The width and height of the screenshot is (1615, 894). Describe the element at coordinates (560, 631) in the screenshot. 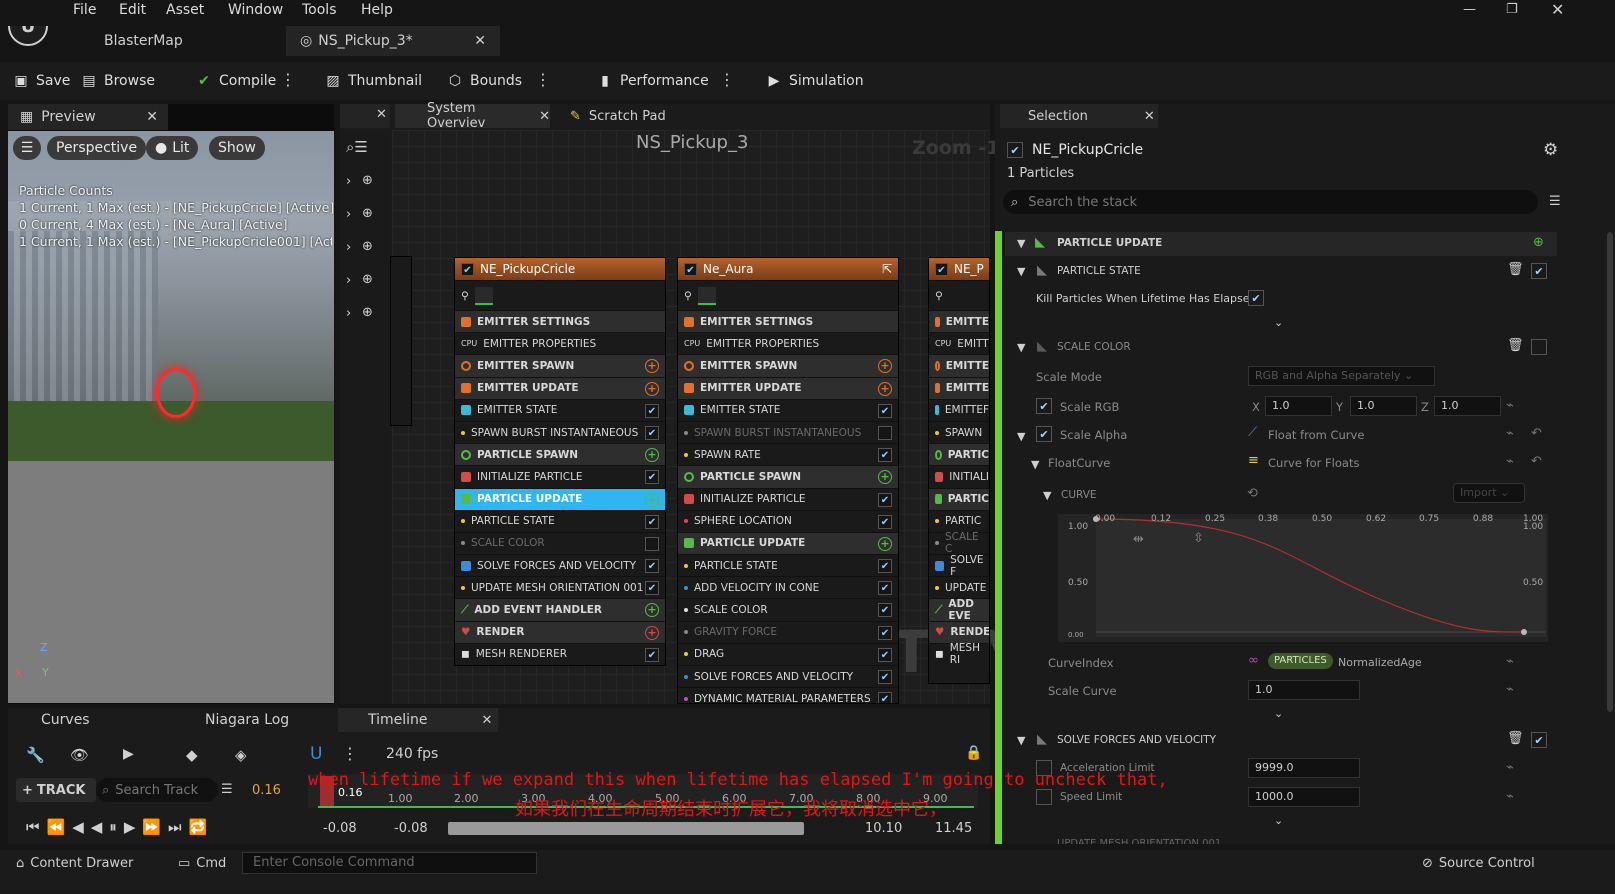

I see `node-row: ♥ RENDER +` at that location.